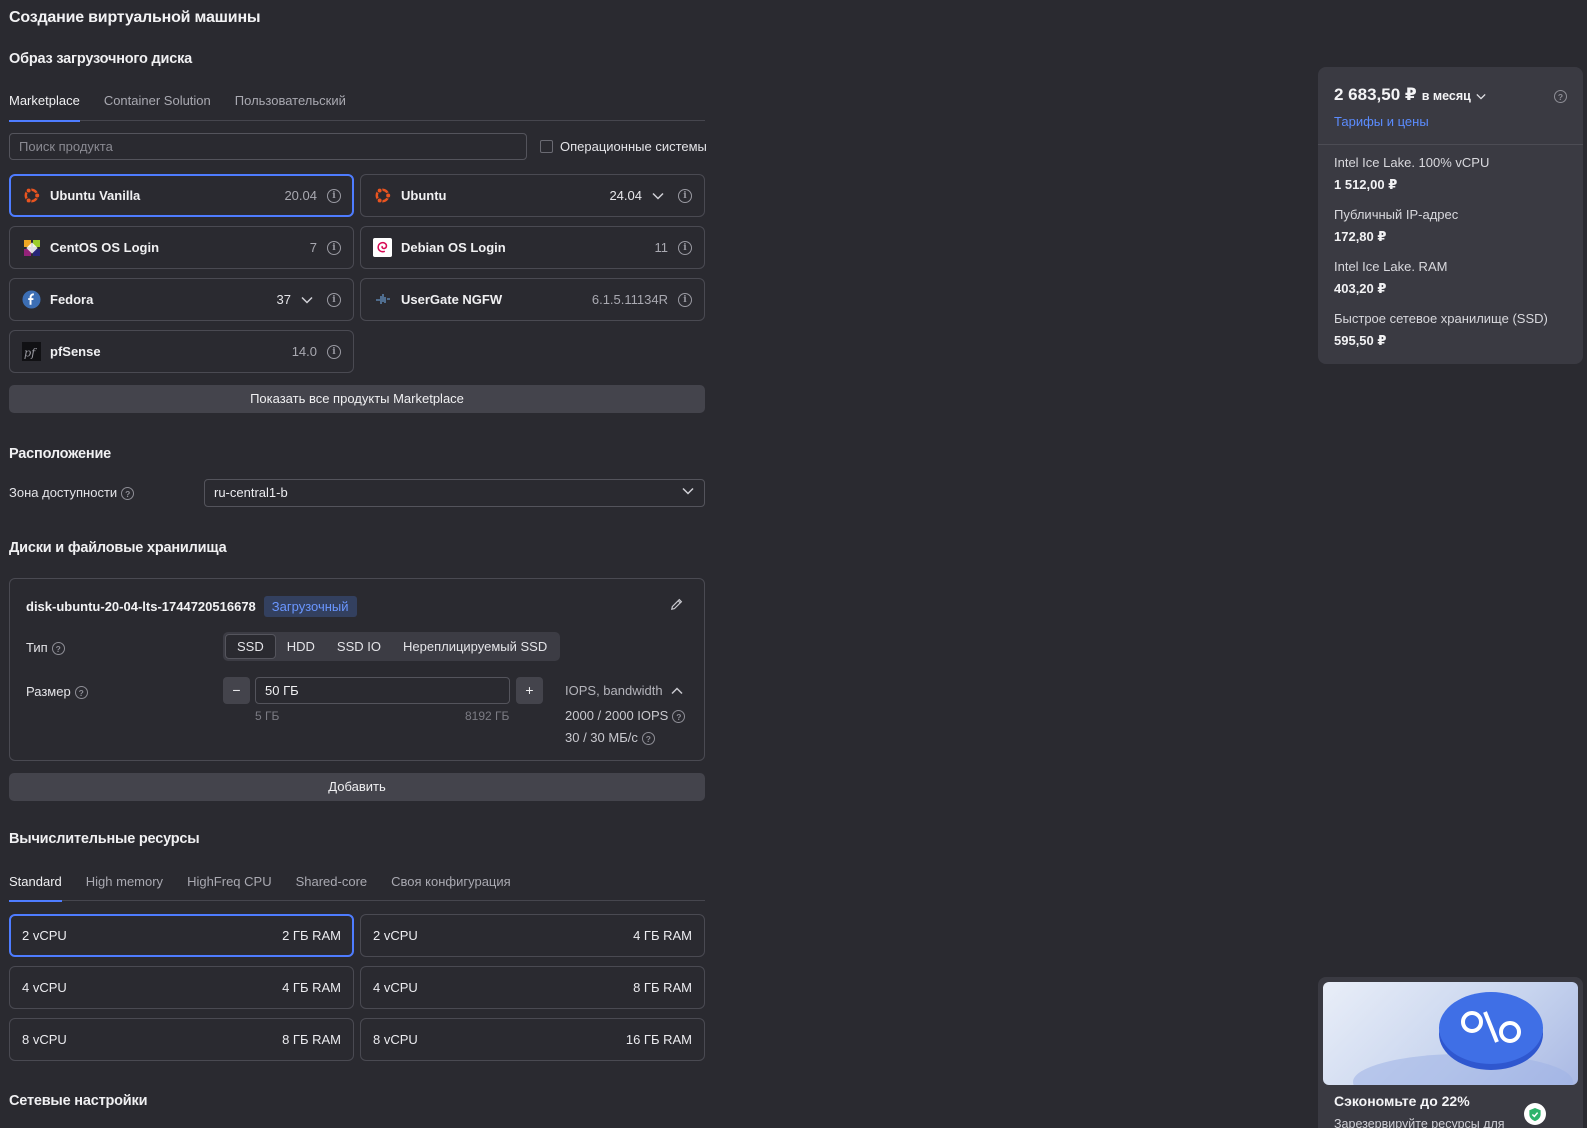 Image resolution: width=1587 pixels, height=1128 pixels. What do you see at coordinates (601, 737) in the screenshot?
I see `bandwidth-value: 30 / 30 МБ/с` at bounding box center [601, 737].